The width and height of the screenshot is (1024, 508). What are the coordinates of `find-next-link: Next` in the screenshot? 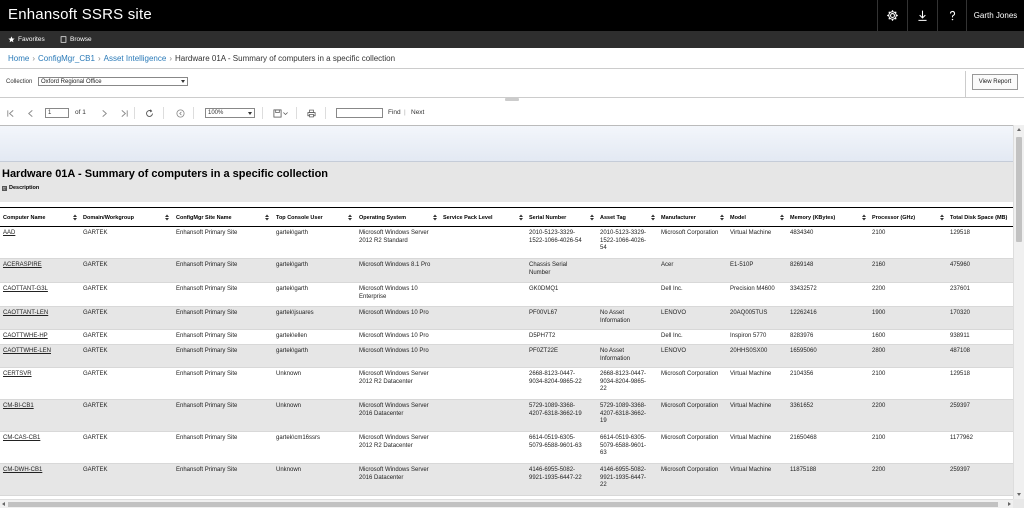 It's located at (417, 112).